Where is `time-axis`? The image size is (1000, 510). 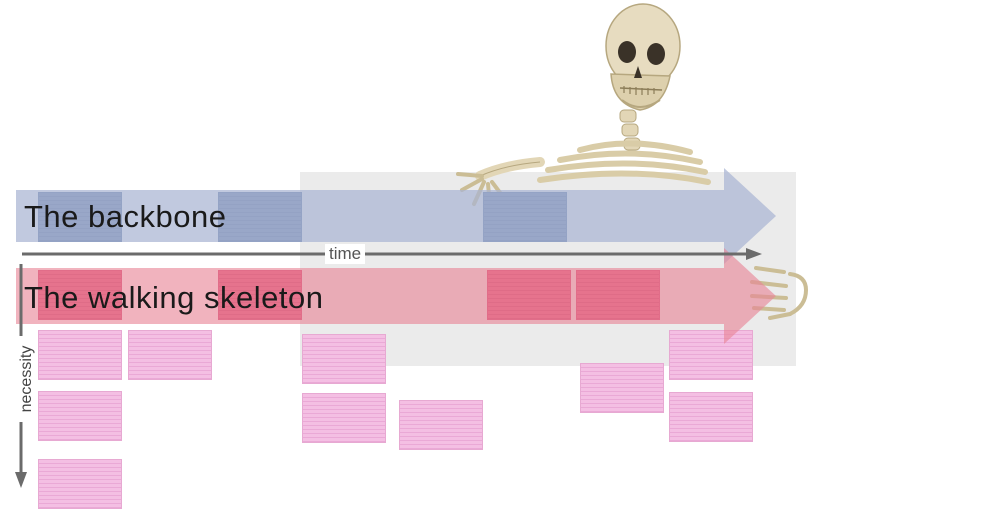
time-axis is located at coordinates (392, 254).